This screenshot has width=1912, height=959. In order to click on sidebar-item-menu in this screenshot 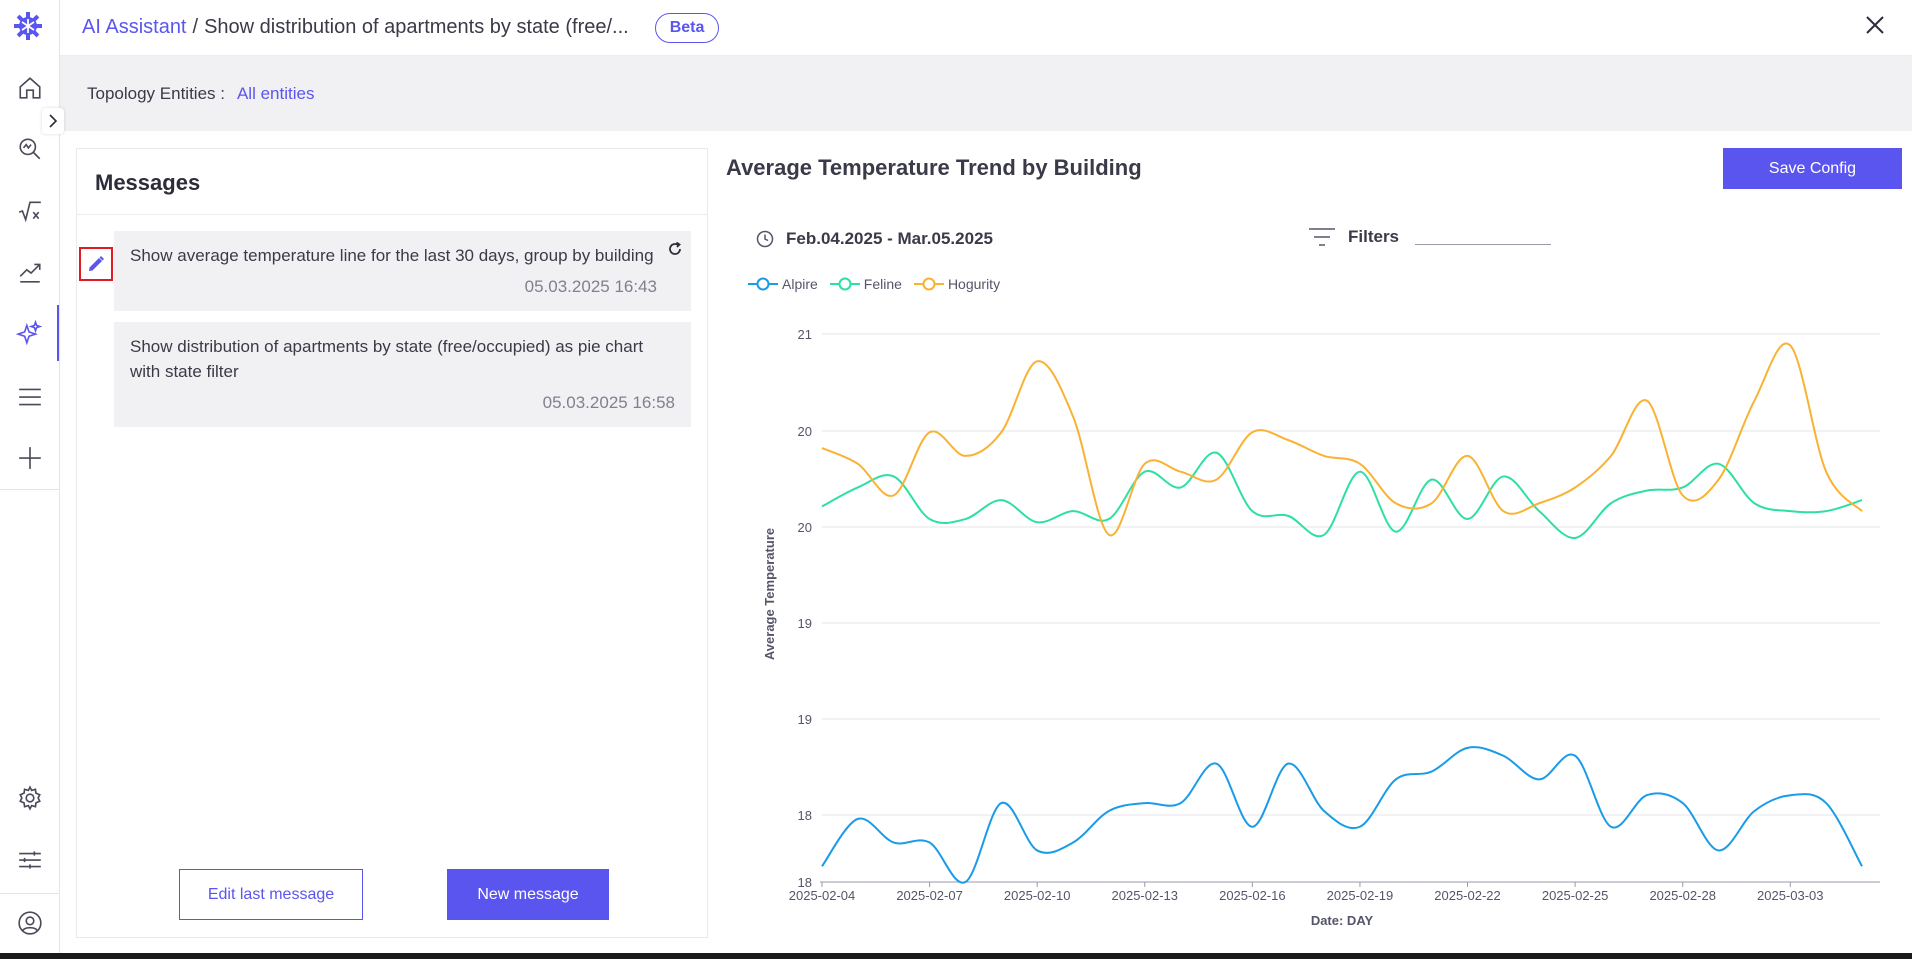, I will do `click(29, 397)`.